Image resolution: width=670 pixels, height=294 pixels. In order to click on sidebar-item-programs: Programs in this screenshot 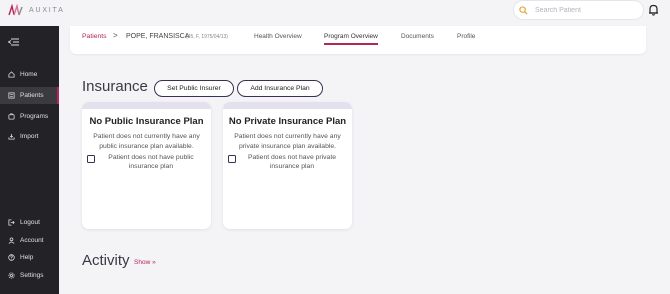, I will do `click(29, 116)`.